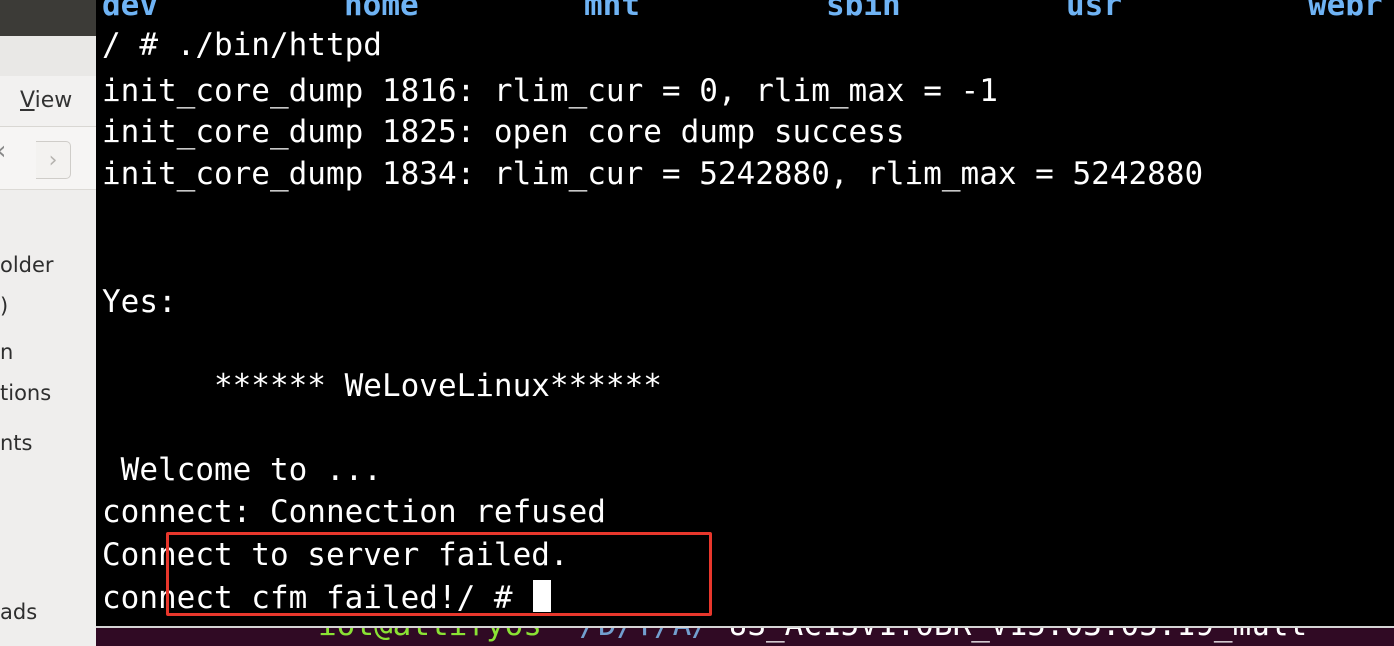 The height and width of the screenshot is (646, 1394). Describe the element at coordinates (439, 574) in the screenshot. I see `error-highlight-box` at that location.